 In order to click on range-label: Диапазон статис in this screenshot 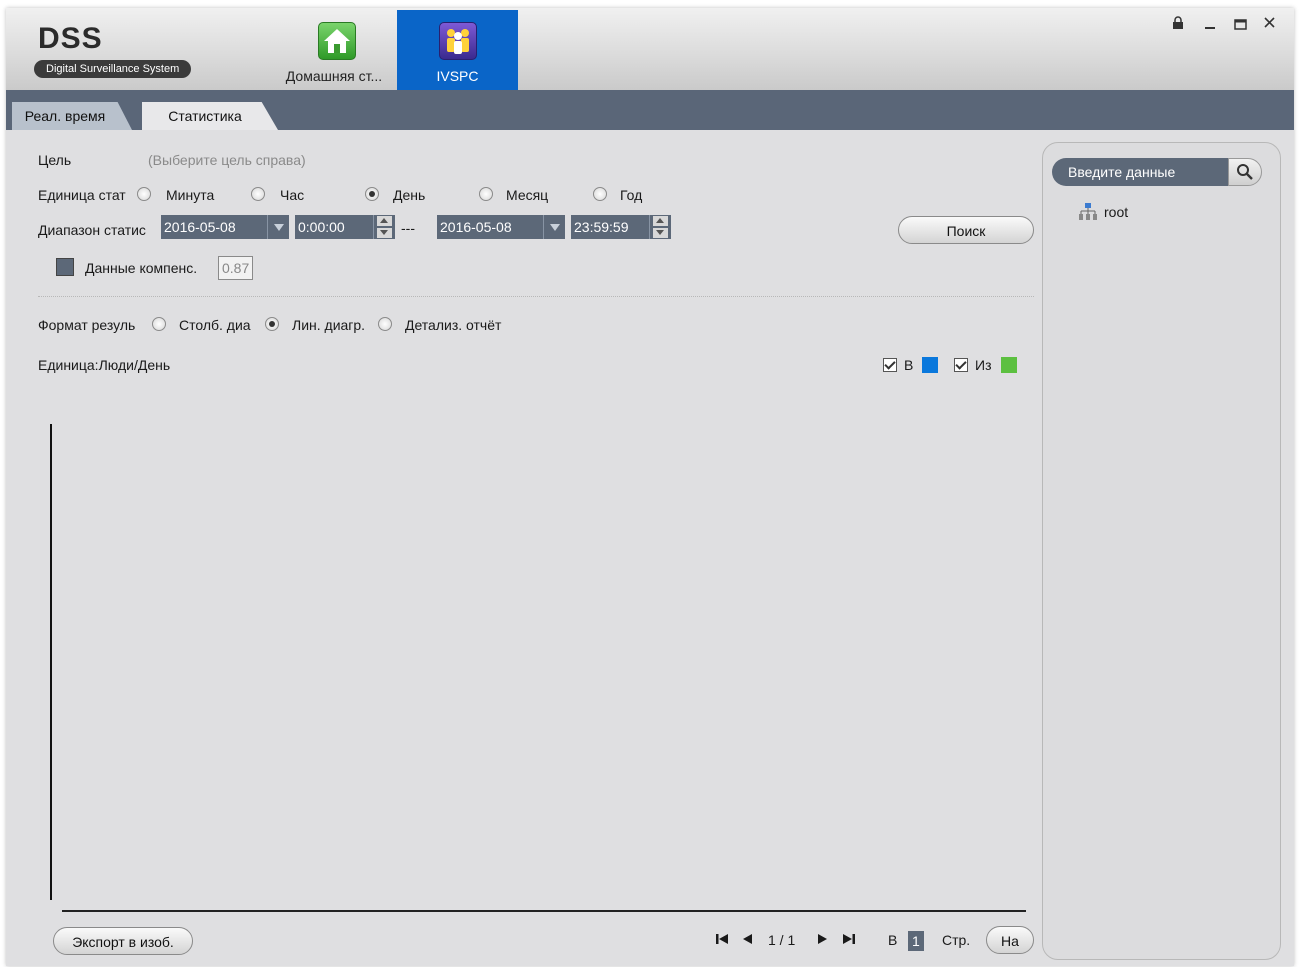, I will do `click(92, 230)`.